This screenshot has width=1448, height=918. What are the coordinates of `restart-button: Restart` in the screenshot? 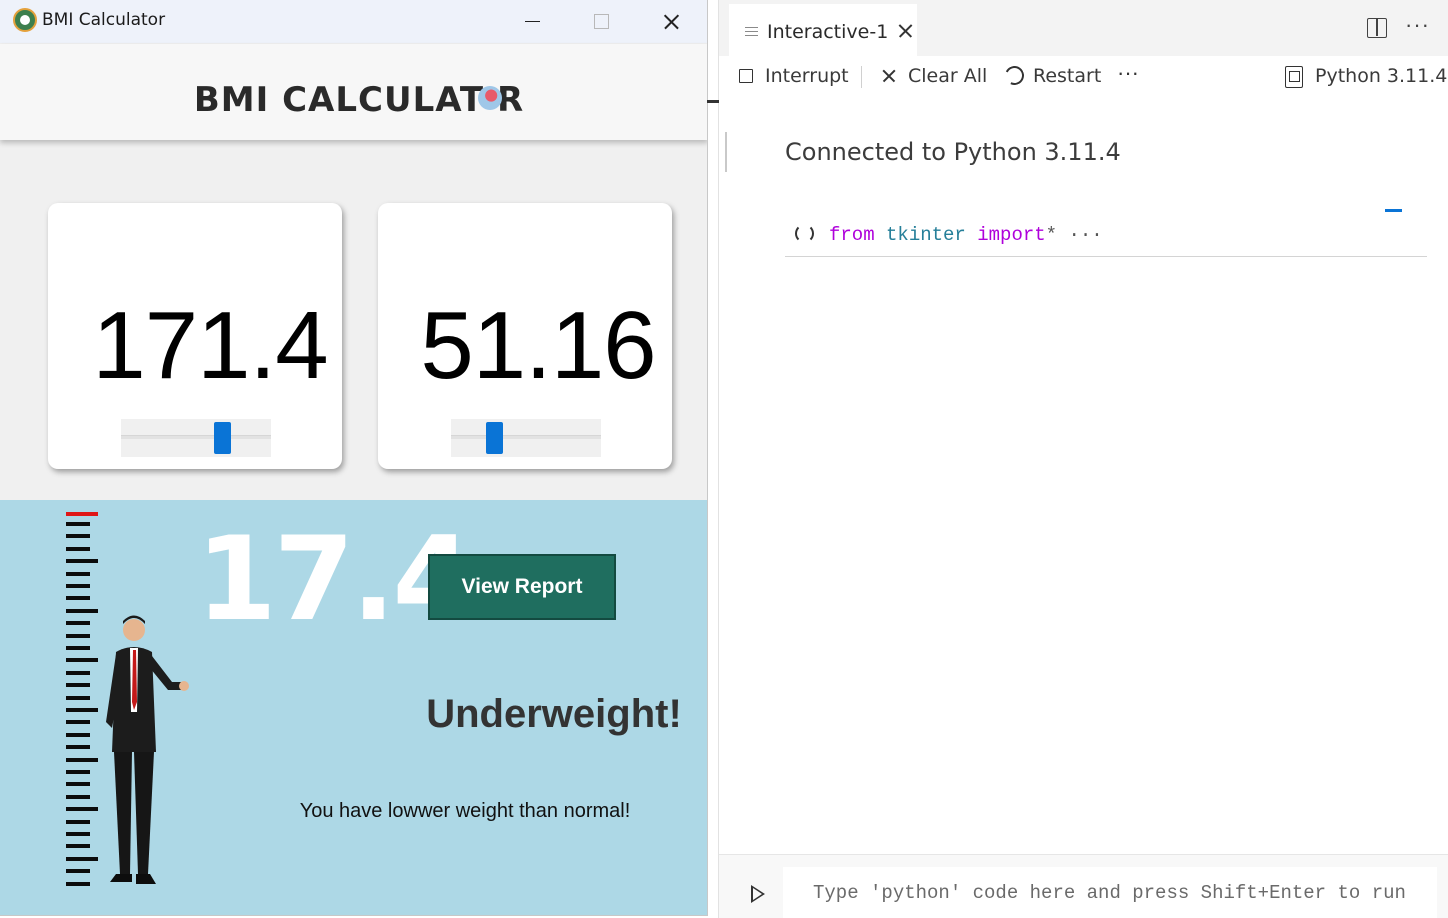 It's located at (1067, 76).